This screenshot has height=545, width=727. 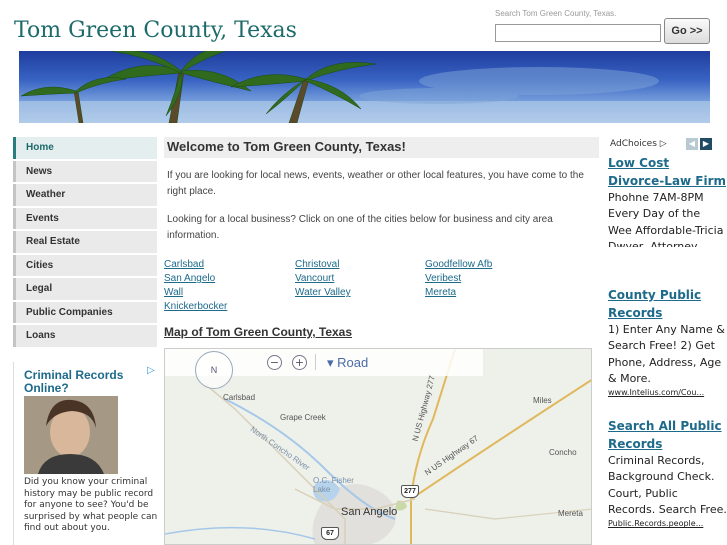 I want to click on city-link-mereta: Mereta, so click(x=440, y=293).